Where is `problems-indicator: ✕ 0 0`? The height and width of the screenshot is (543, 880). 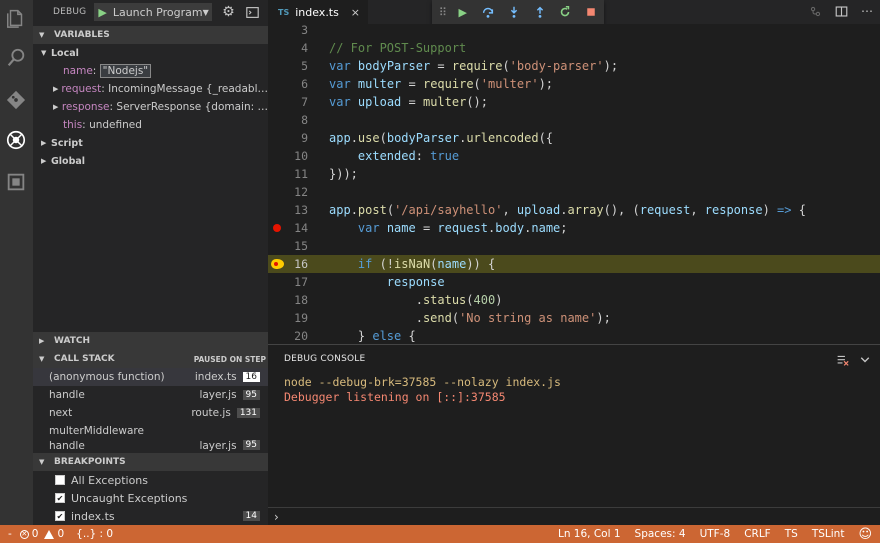
problems-indicator: ✕ 0 0 is located at coordinates (42, 534).